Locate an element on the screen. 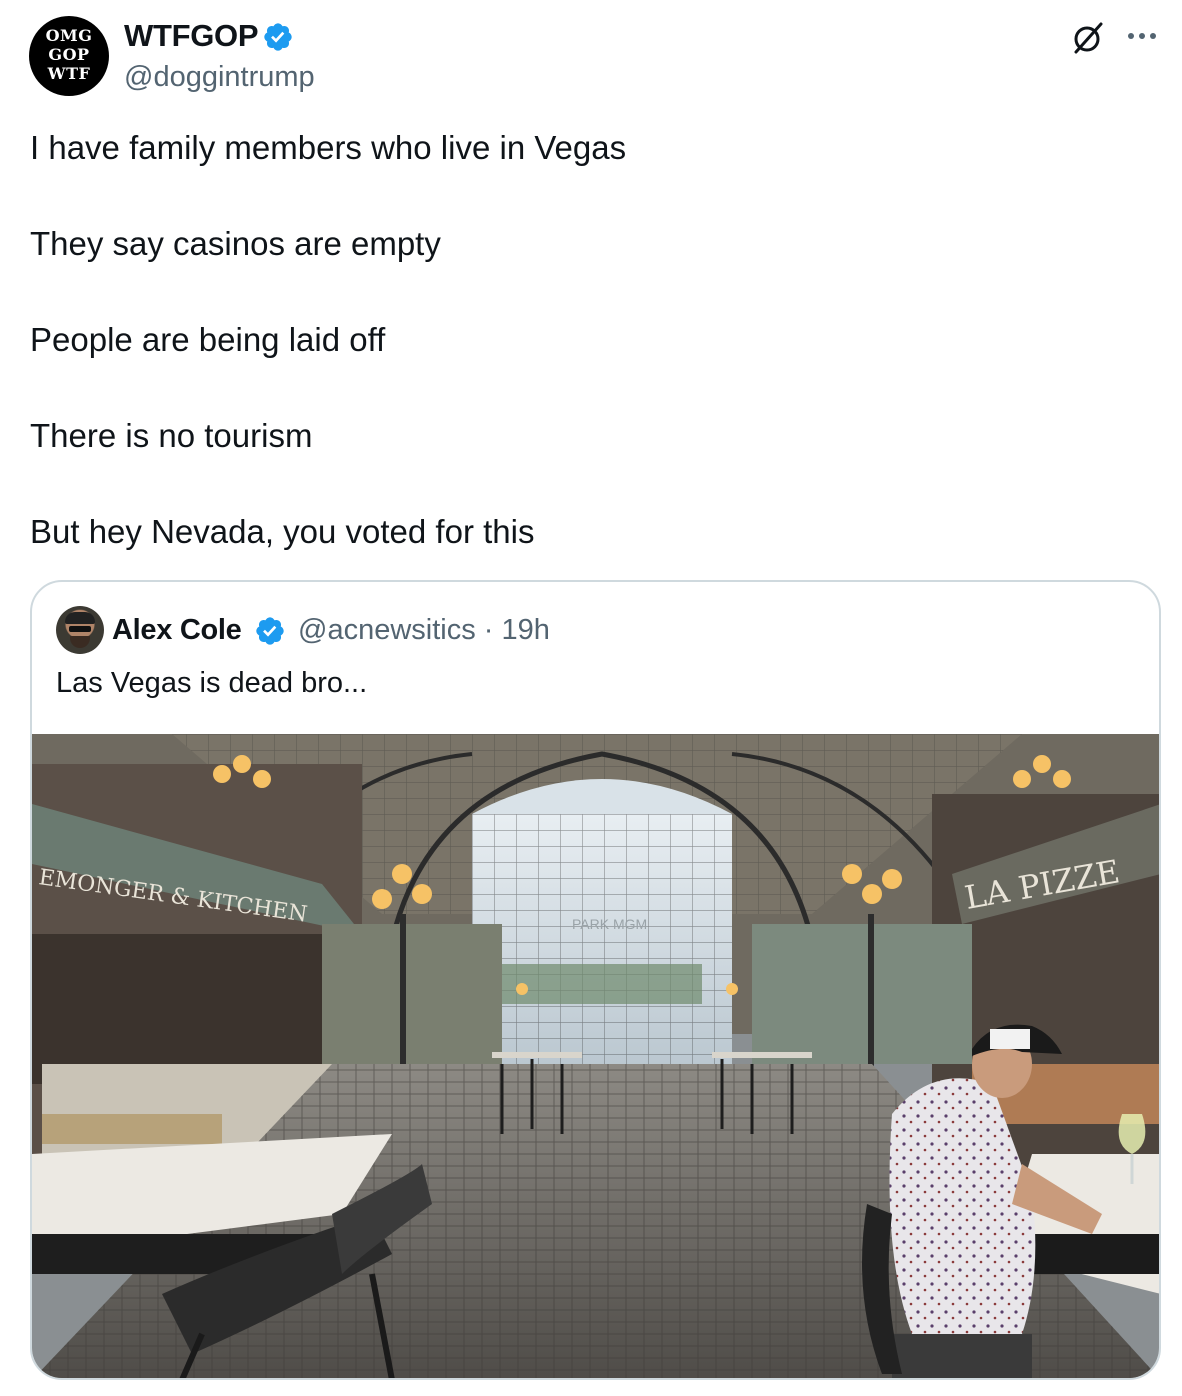  avatar-logo-text: WTF is located at coordinates (69, 73).